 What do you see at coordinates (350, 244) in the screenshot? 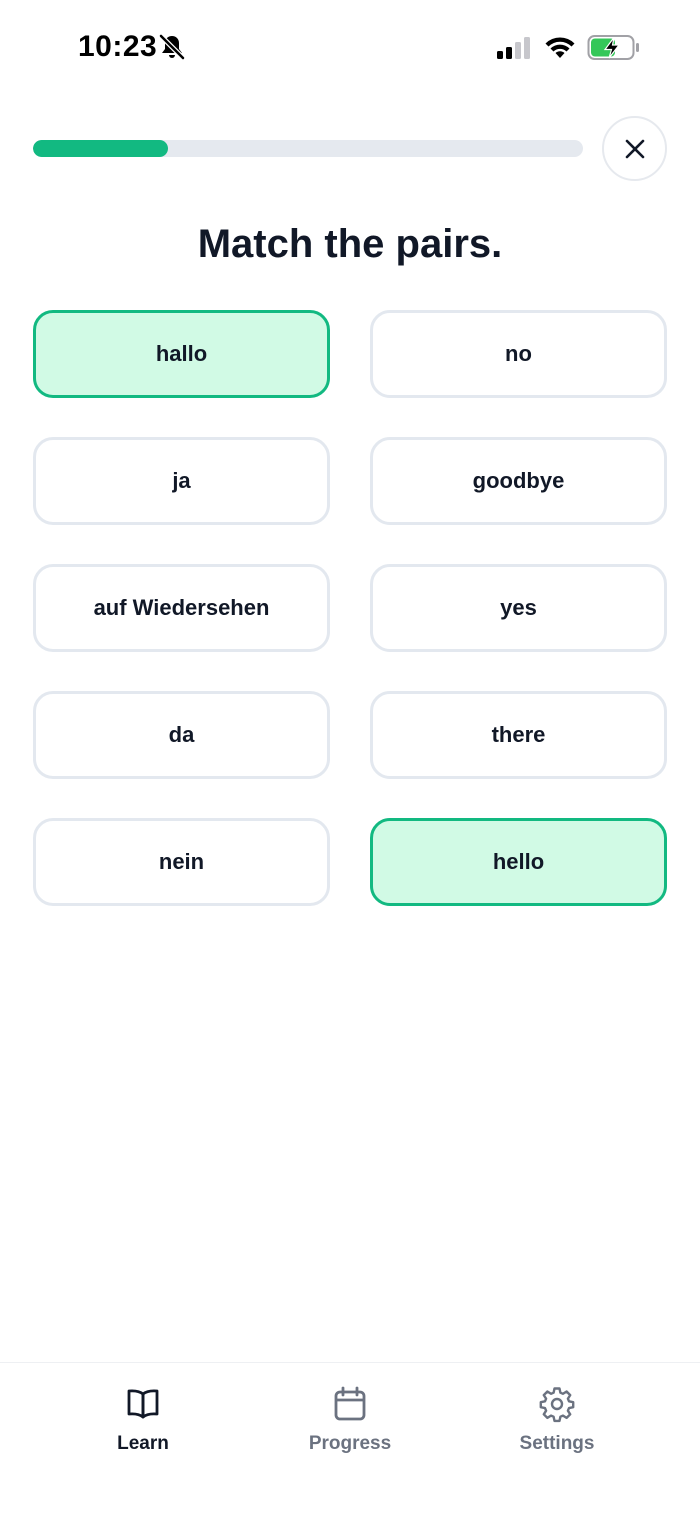
I see `page-title: Match the pairs.` at bounding box center [350, 244].